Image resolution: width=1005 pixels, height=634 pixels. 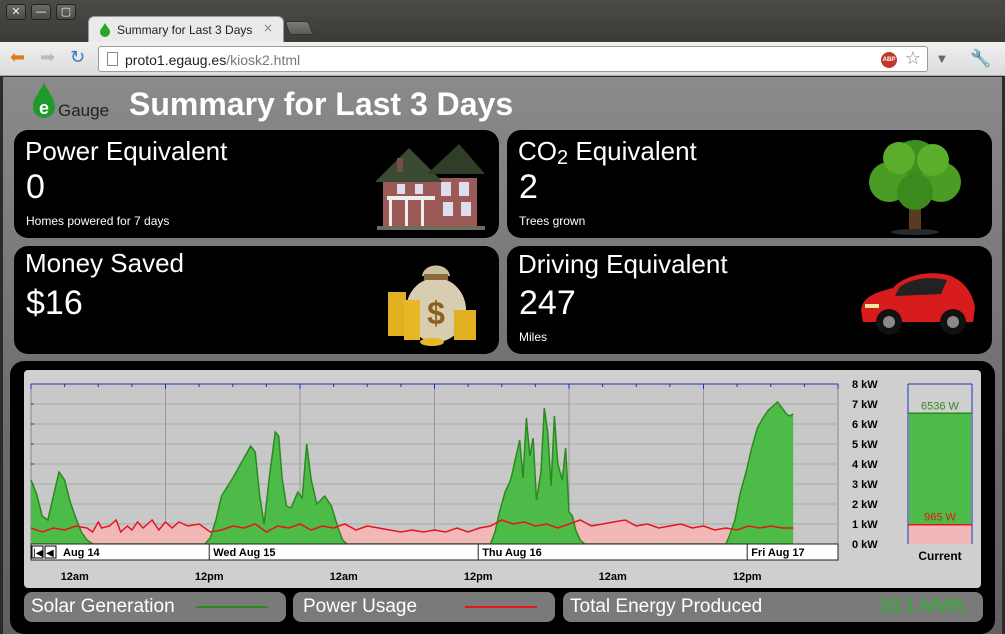 I want to click on card-caption: Miles, so click(x=533, y=337).